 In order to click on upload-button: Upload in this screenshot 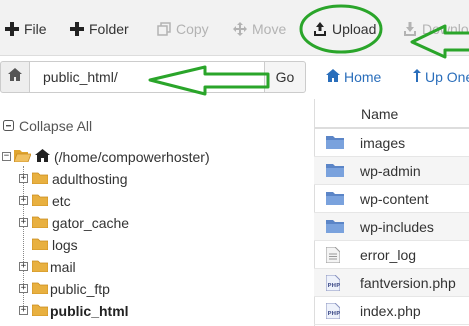, I will do `click(344, 29)`.